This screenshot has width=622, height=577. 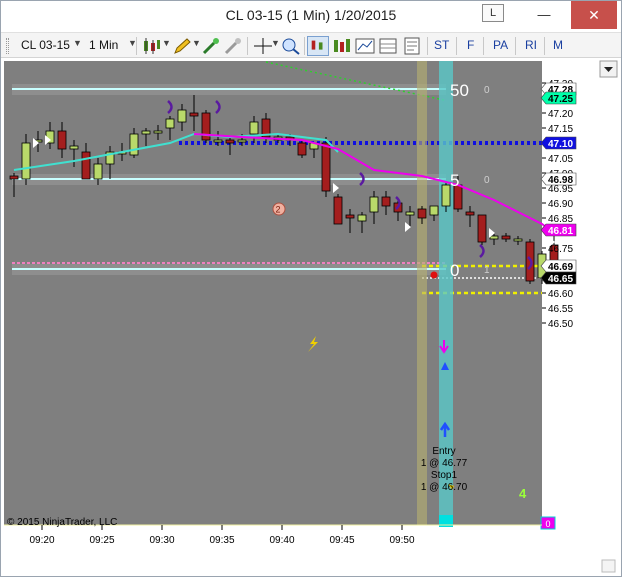 I want to click on instrument-selector: CL 03-15, so click(x=45, y=45).